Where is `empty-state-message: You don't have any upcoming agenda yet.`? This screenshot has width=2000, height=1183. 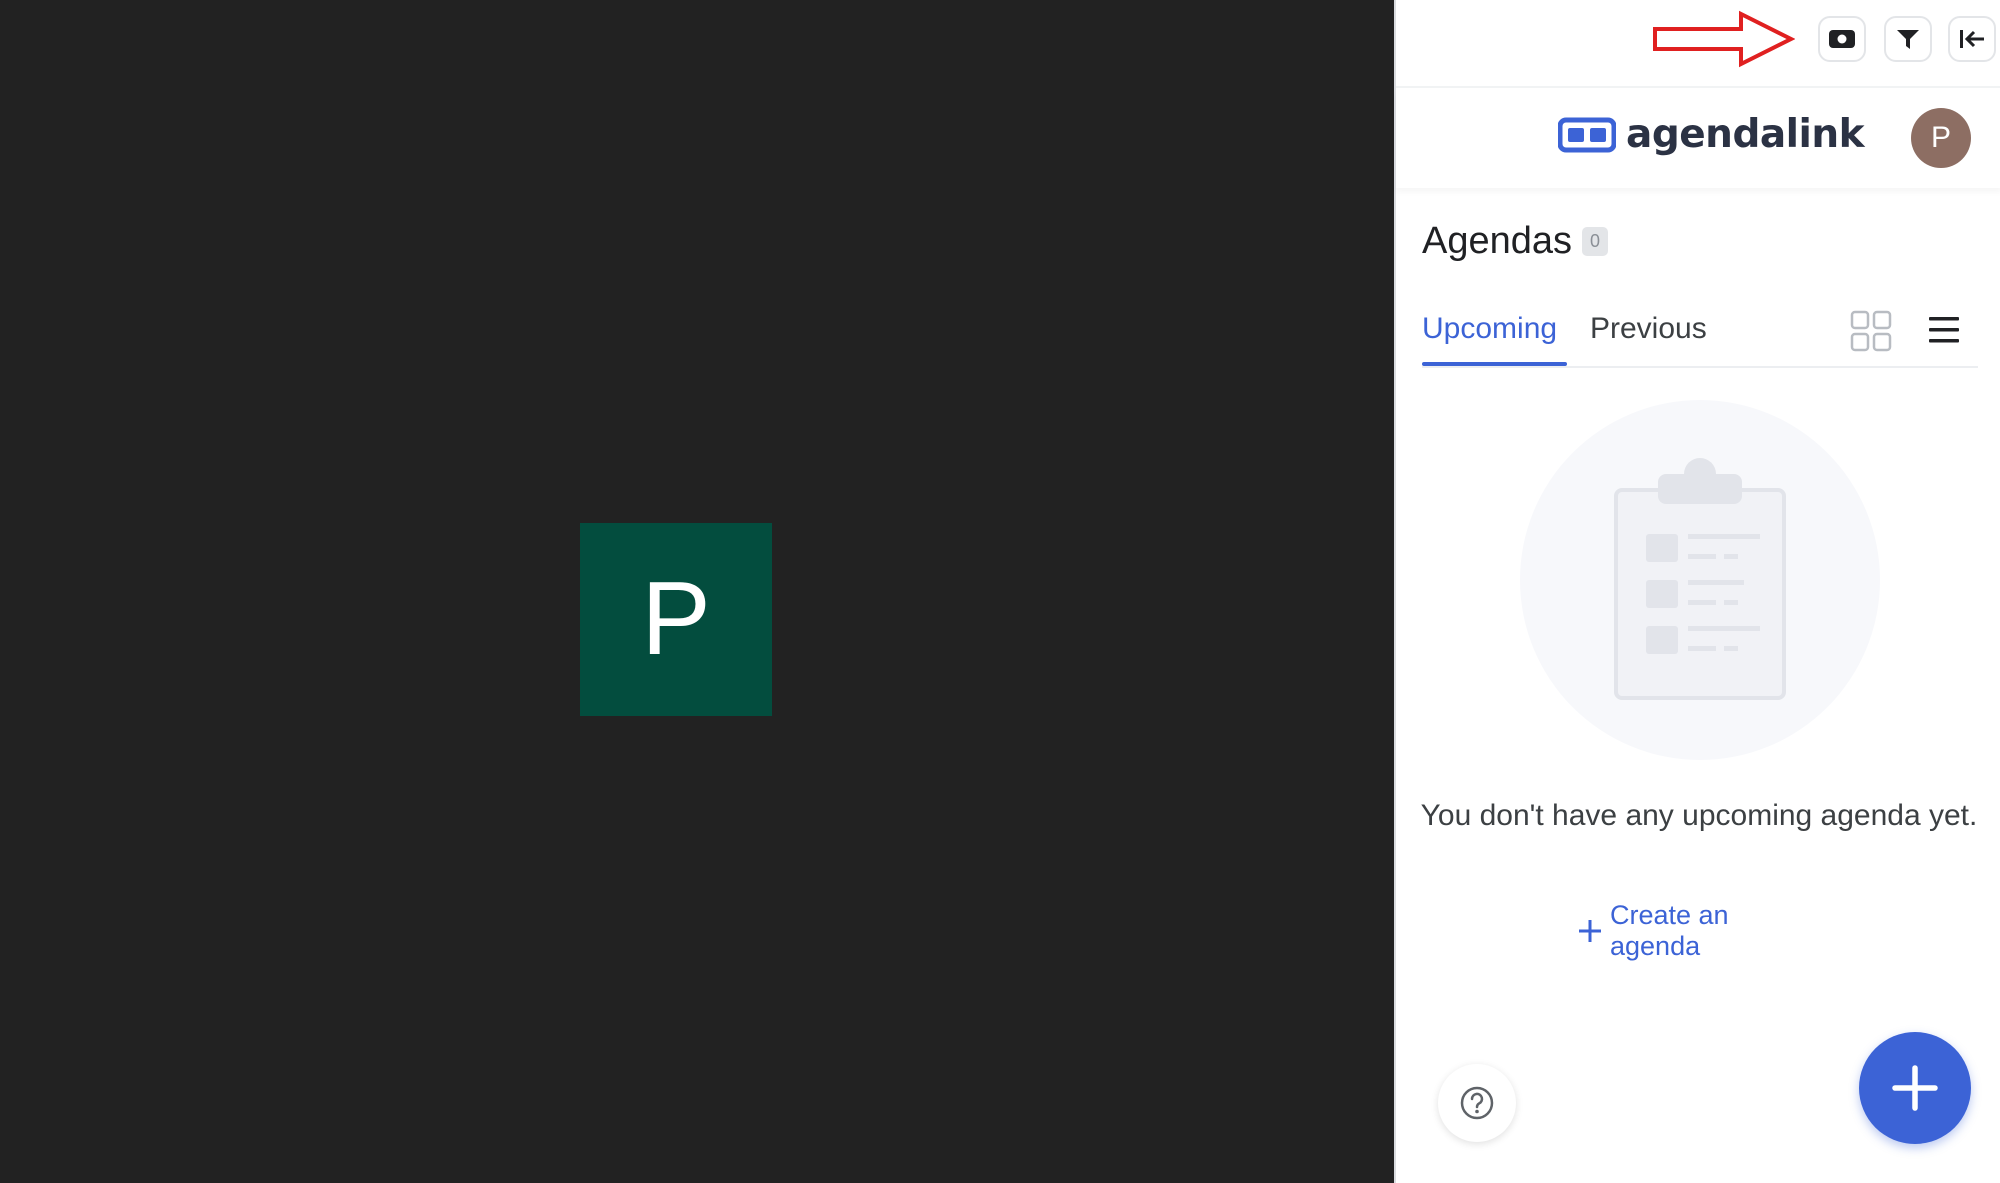
empty-state-message: You don't have any upcoming agenda yet. is located at coordinates (1699, 815).